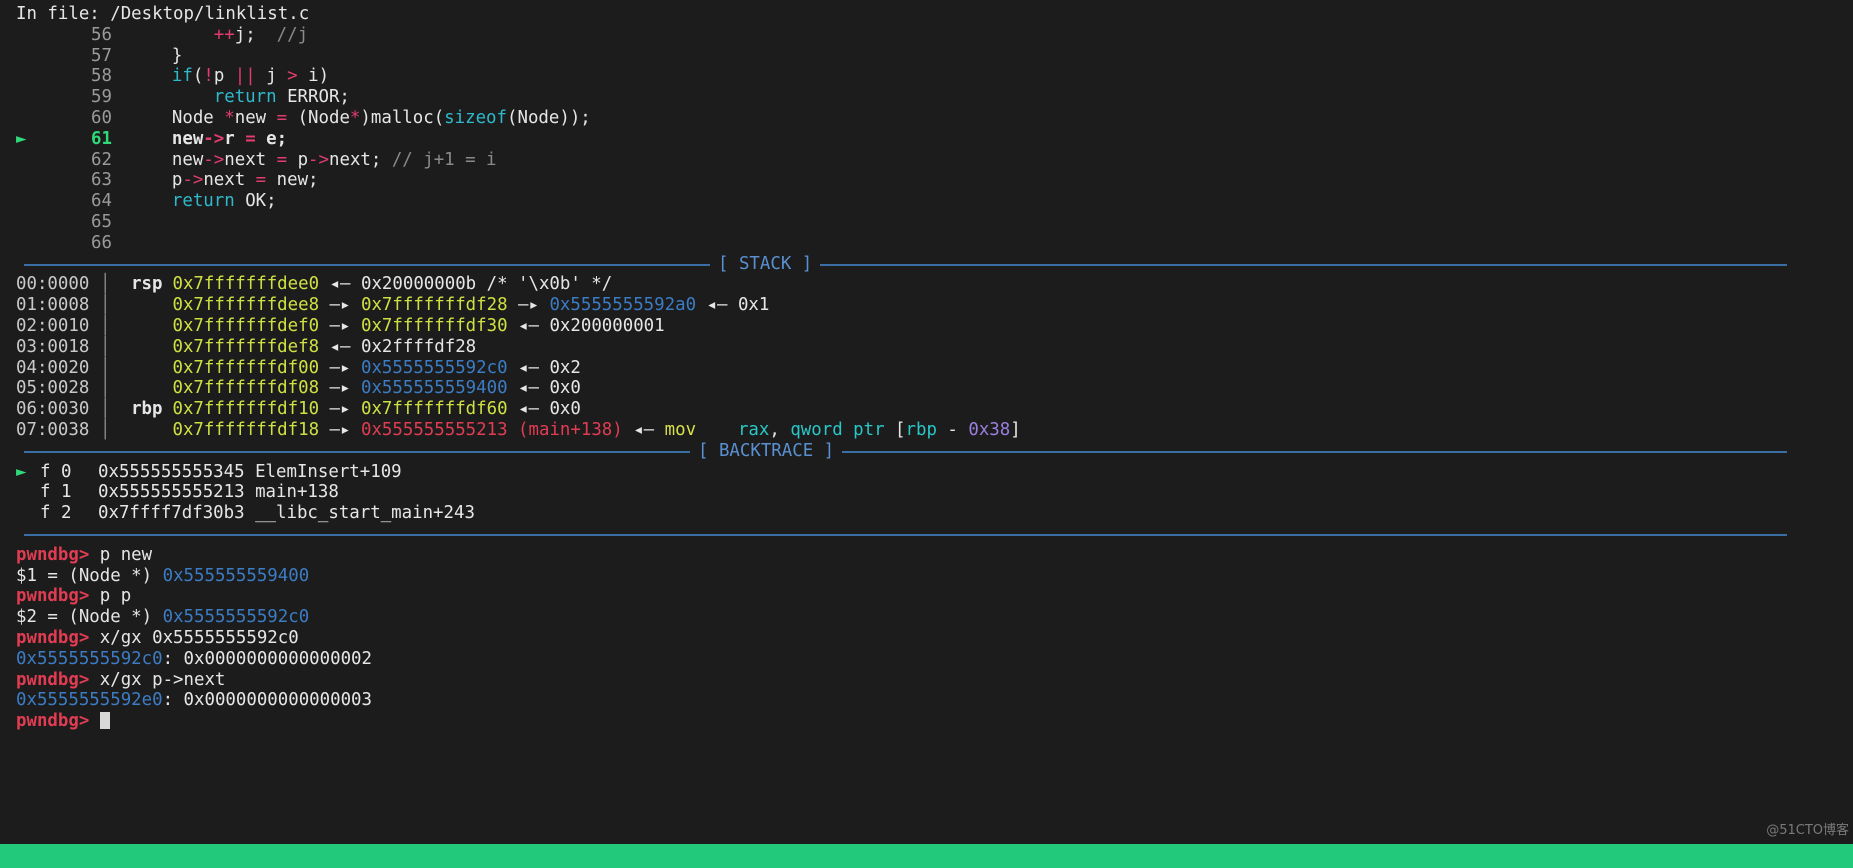 This screenshot has height=868, width=1853. What do you see at coordinates (89, 575) in the screenshot?
I see `text-run: $1 = (Node *)` at bounding box center [89, 575].